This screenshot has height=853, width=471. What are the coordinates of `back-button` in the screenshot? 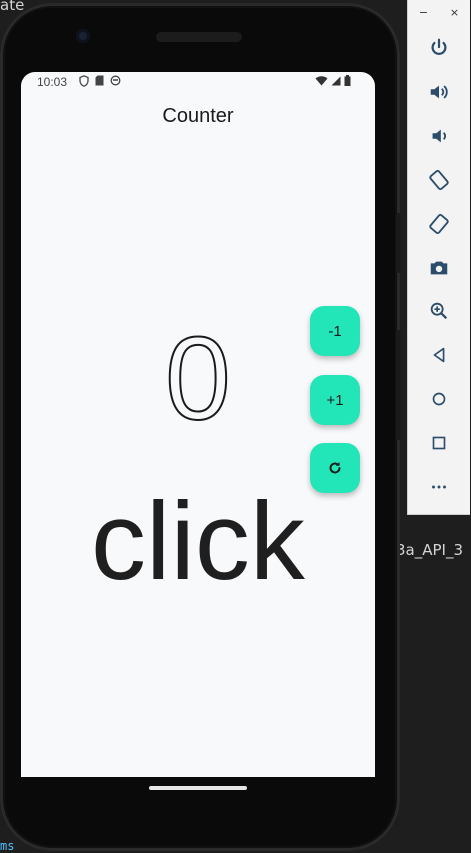 It's located at (439, 355).